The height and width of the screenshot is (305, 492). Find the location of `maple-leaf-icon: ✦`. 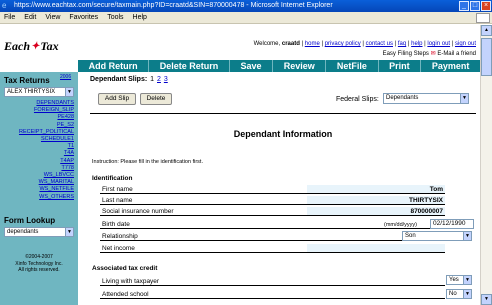

maple-leaf-icon: ✦ is located at coordinates (35, 46).